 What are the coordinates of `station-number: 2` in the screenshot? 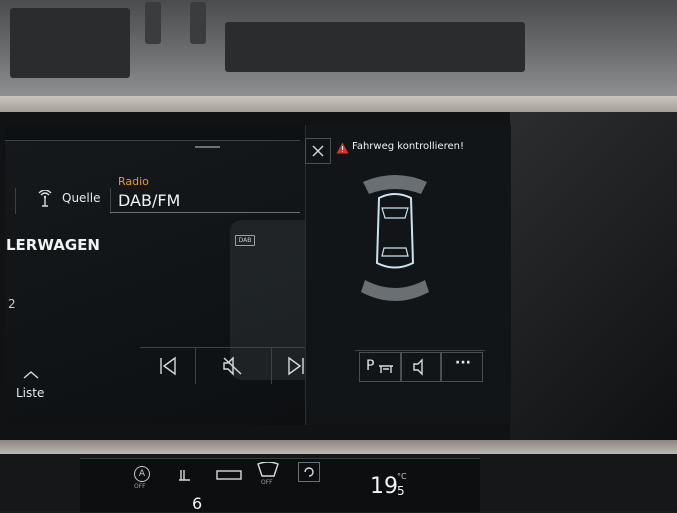 It's located at (12, 304).